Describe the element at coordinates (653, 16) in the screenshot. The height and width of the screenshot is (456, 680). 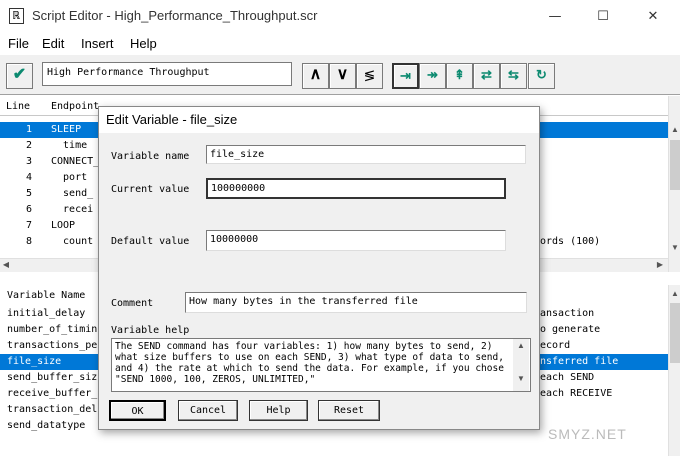
I see `close-button: ✕` at that location.